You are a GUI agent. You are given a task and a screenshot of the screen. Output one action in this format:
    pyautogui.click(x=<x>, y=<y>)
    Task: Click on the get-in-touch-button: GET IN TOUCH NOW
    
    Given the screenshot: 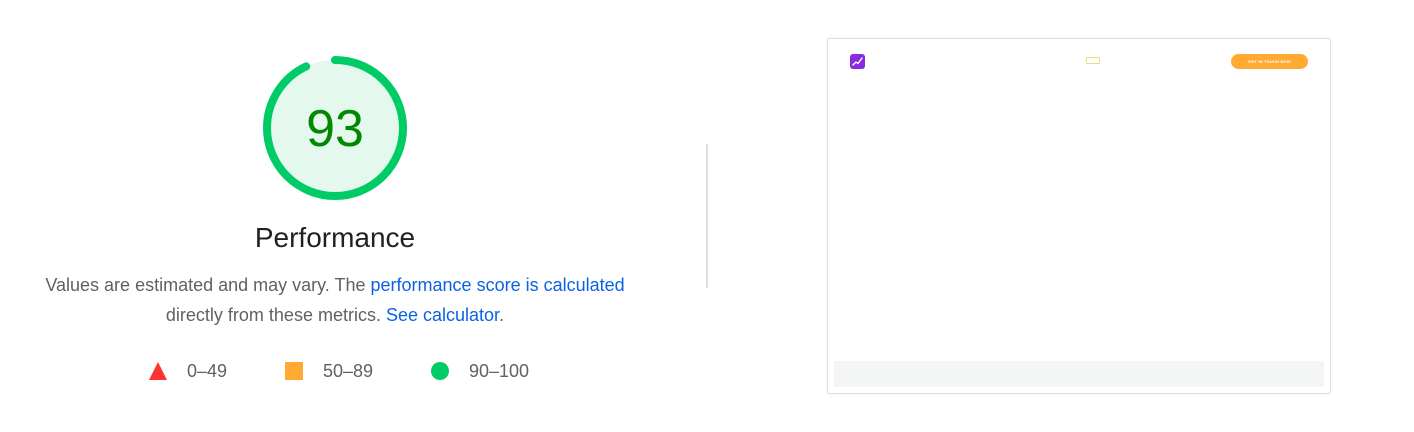 What is the action you would take?
    pyautogui.click(x=1269, y=61)
    